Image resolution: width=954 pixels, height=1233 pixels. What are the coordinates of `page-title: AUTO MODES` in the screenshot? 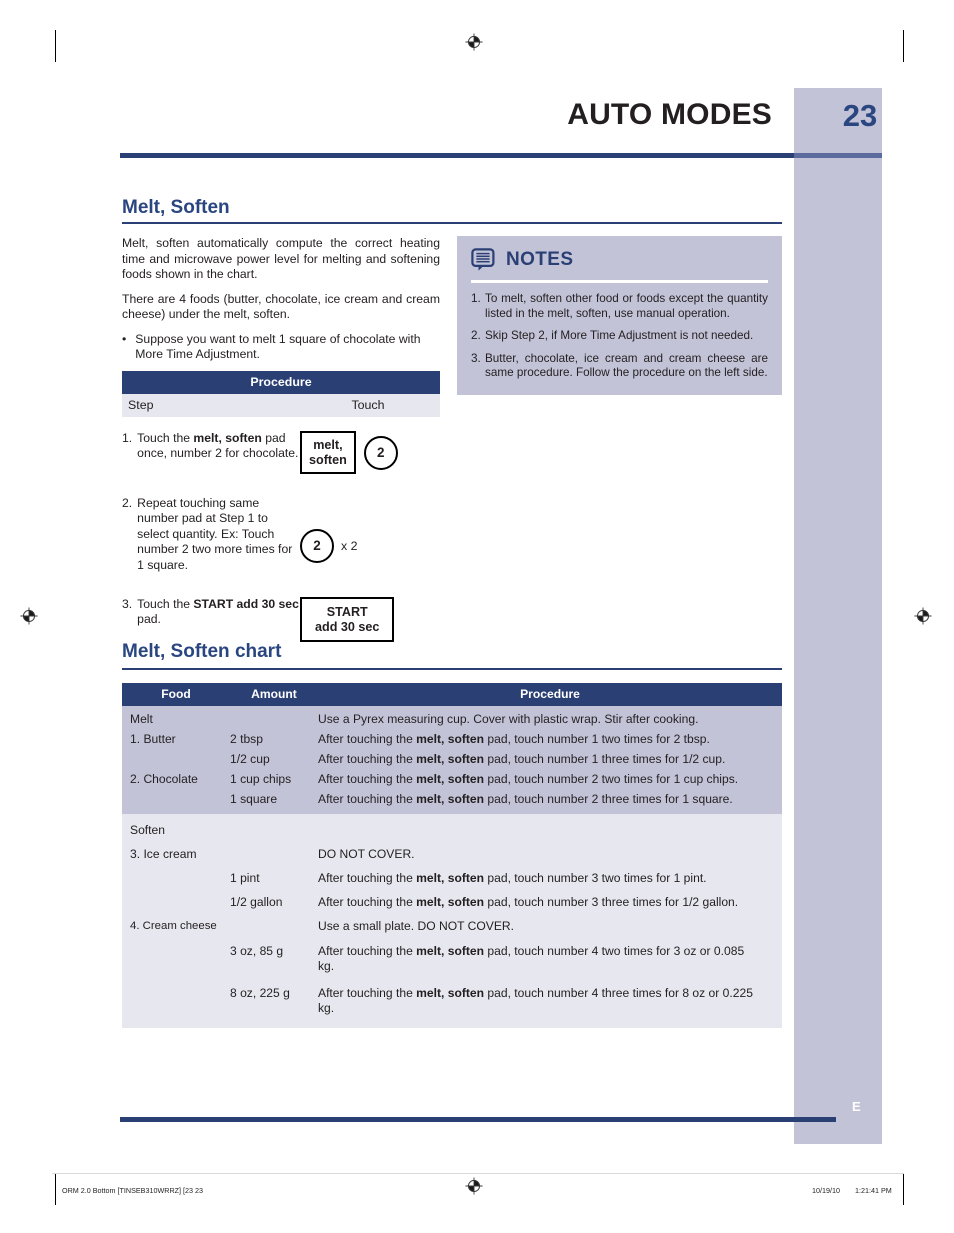 It's located at (669, 114).